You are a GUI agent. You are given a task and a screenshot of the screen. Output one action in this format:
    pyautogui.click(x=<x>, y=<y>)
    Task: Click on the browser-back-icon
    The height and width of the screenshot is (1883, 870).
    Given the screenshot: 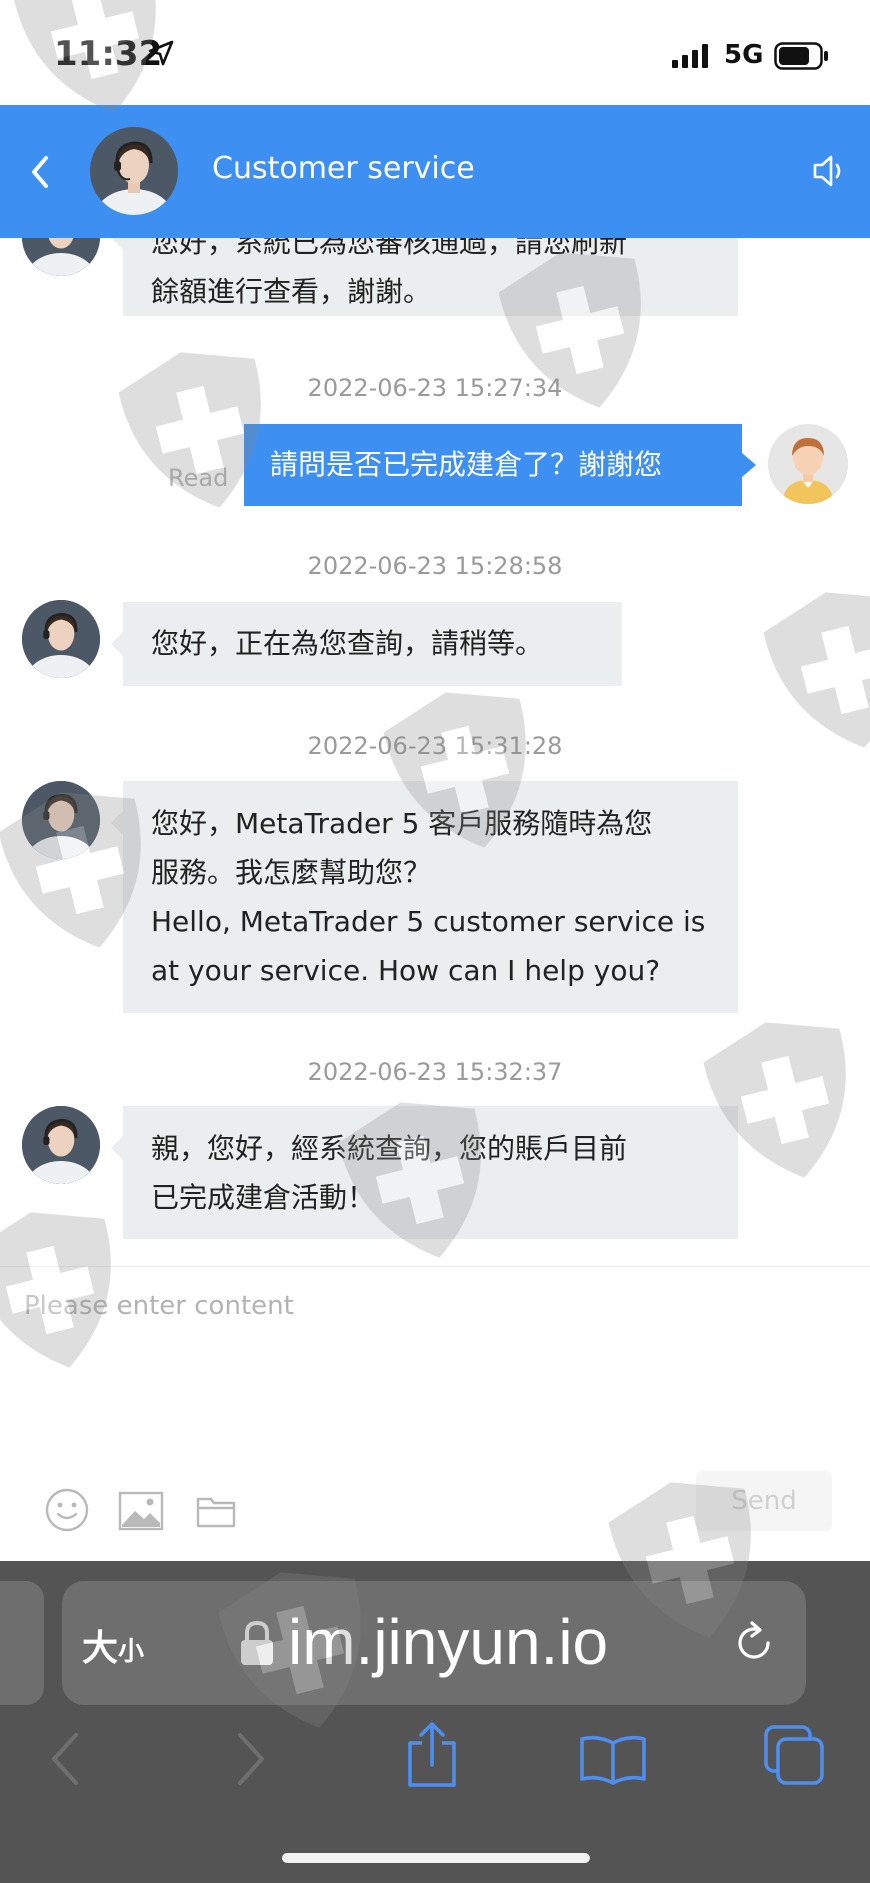 What is the action you would take?
    pyautogui.click(x=65, y=1759)
    